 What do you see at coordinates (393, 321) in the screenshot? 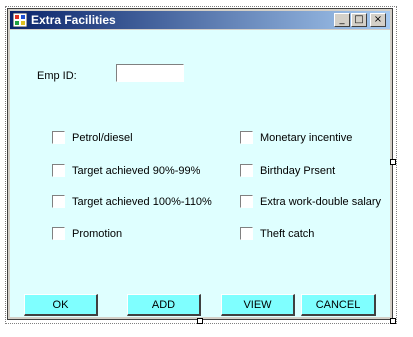
I see `resize-handle-corner` at bounding box center [393, 321].